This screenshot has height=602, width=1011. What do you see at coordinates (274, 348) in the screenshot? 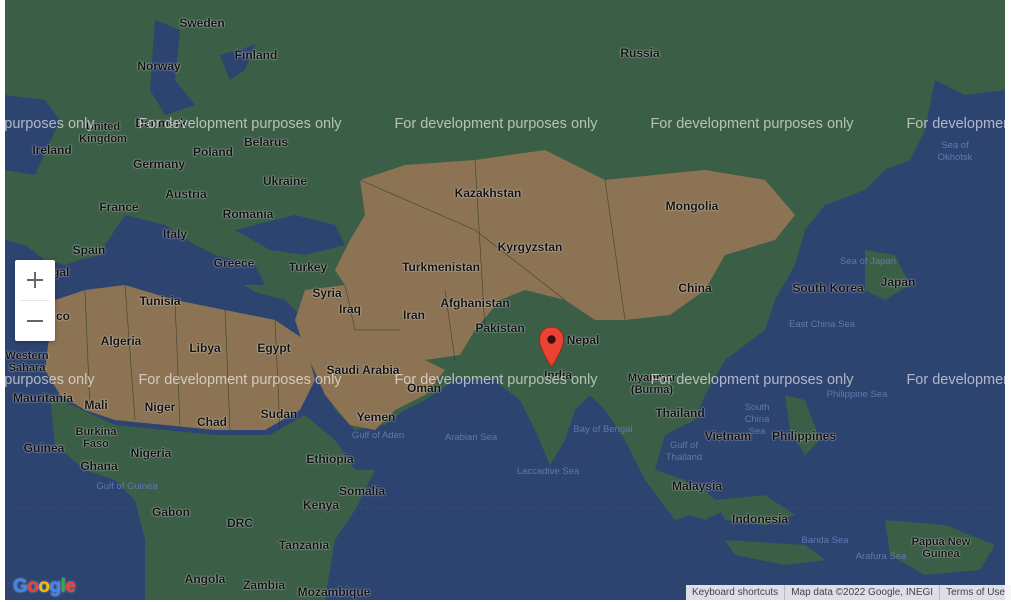
I see `country-label: Egypt` at bounding box center [274, 348].